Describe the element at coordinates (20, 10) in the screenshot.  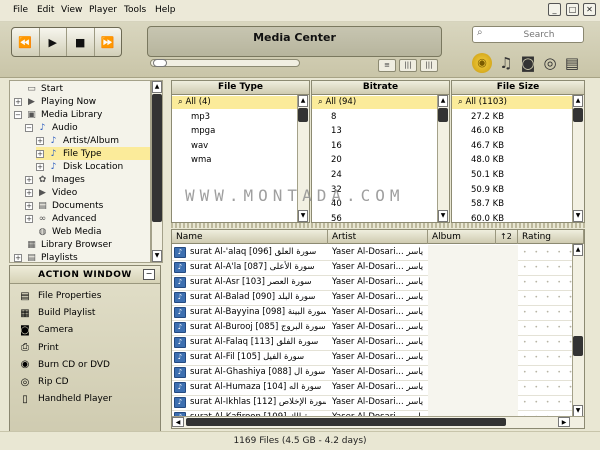
I see `menu-file: File` at that location.